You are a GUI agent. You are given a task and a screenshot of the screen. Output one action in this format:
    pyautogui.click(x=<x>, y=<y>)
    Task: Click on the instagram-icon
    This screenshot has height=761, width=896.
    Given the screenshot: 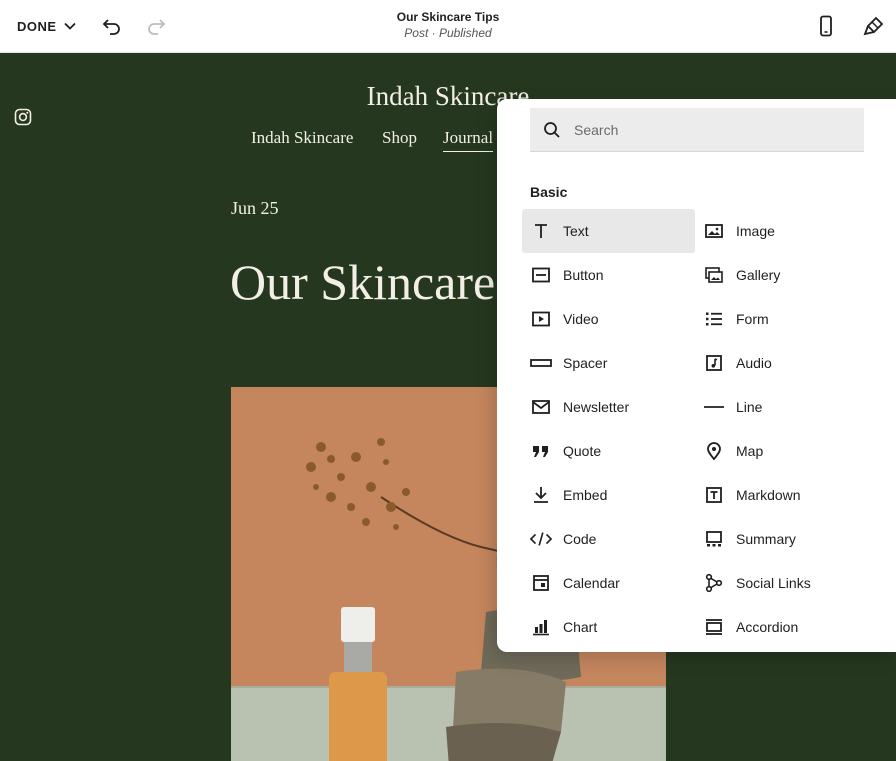 What is the action you would take?
    pyautogui.click(x=23, y=117)
    